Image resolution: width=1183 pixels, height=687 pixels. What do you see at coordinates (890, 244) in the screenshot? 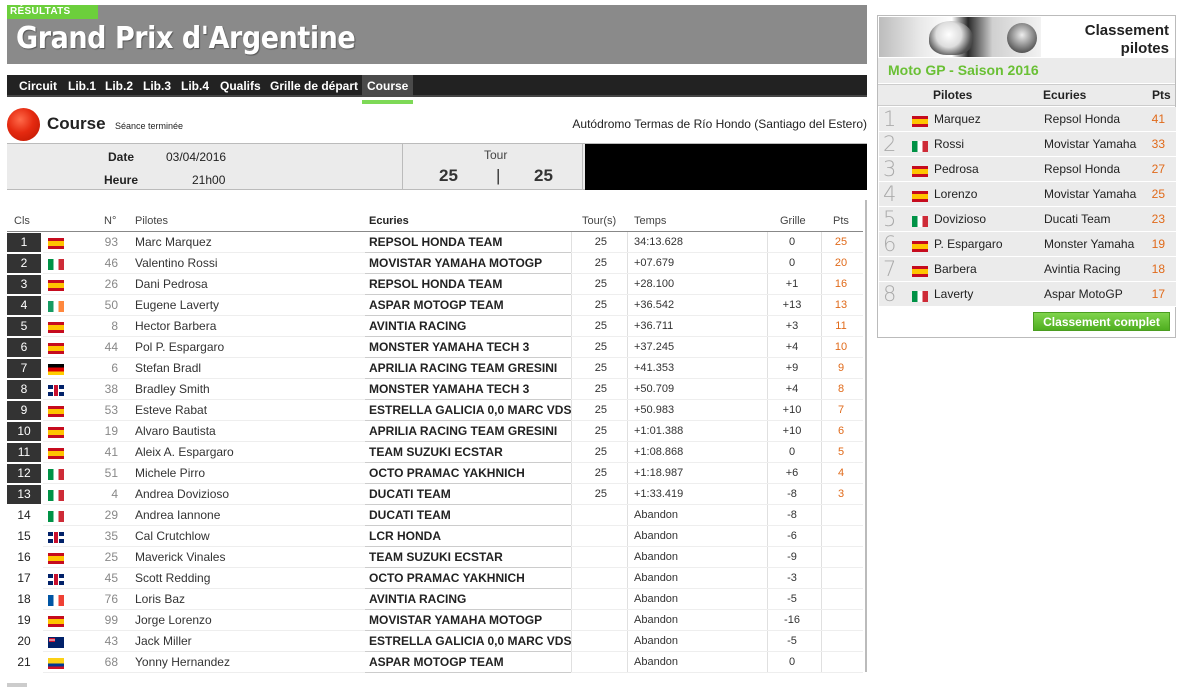
I see `standing-rank: 6` at bounding box center [890, 244].